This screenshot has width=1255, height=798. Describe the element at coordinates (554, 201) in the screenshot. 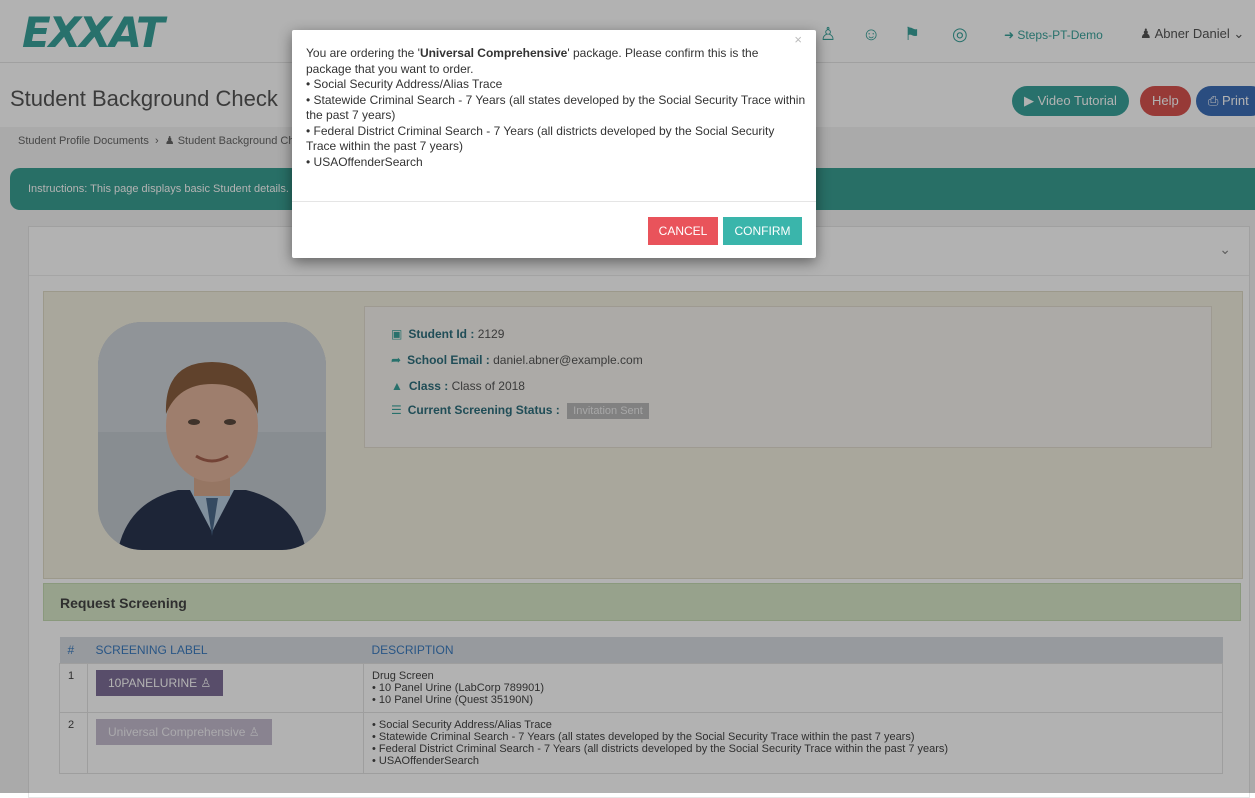

I see `modal-divider` at that location.